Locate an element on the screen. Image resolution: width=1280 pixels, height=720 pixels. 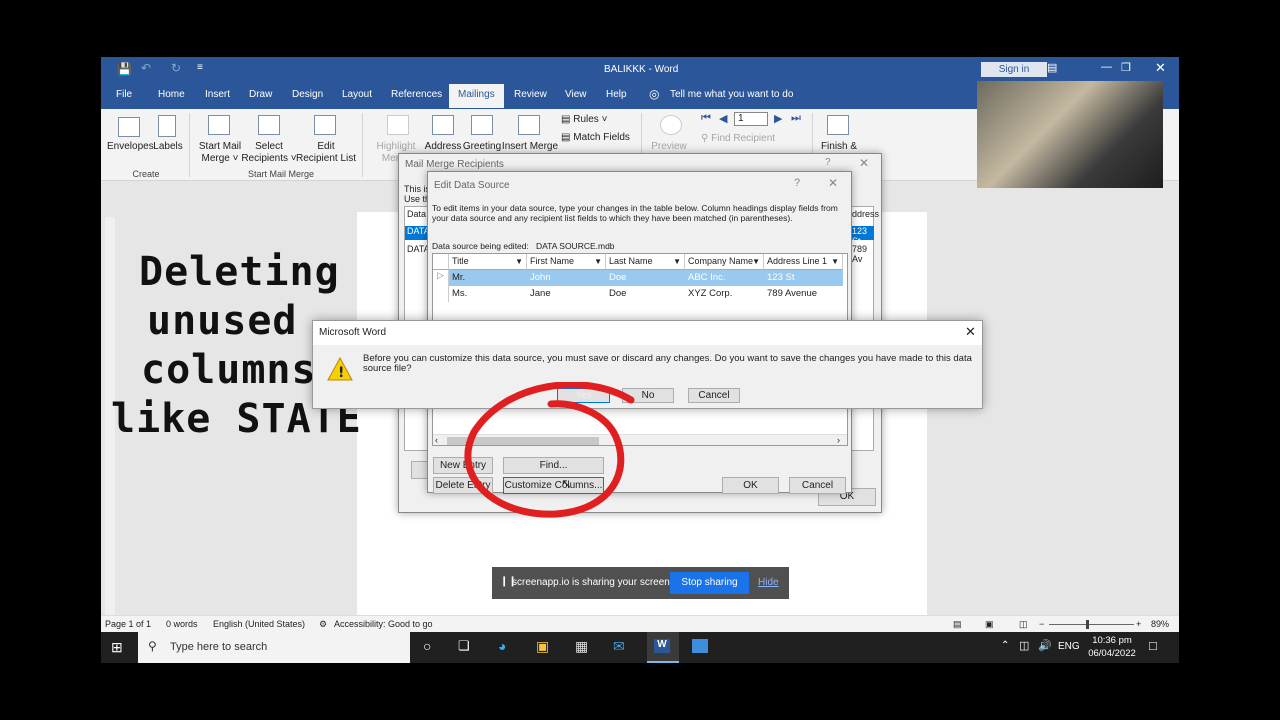
tab-file: File is located at coordinates (124, 94).